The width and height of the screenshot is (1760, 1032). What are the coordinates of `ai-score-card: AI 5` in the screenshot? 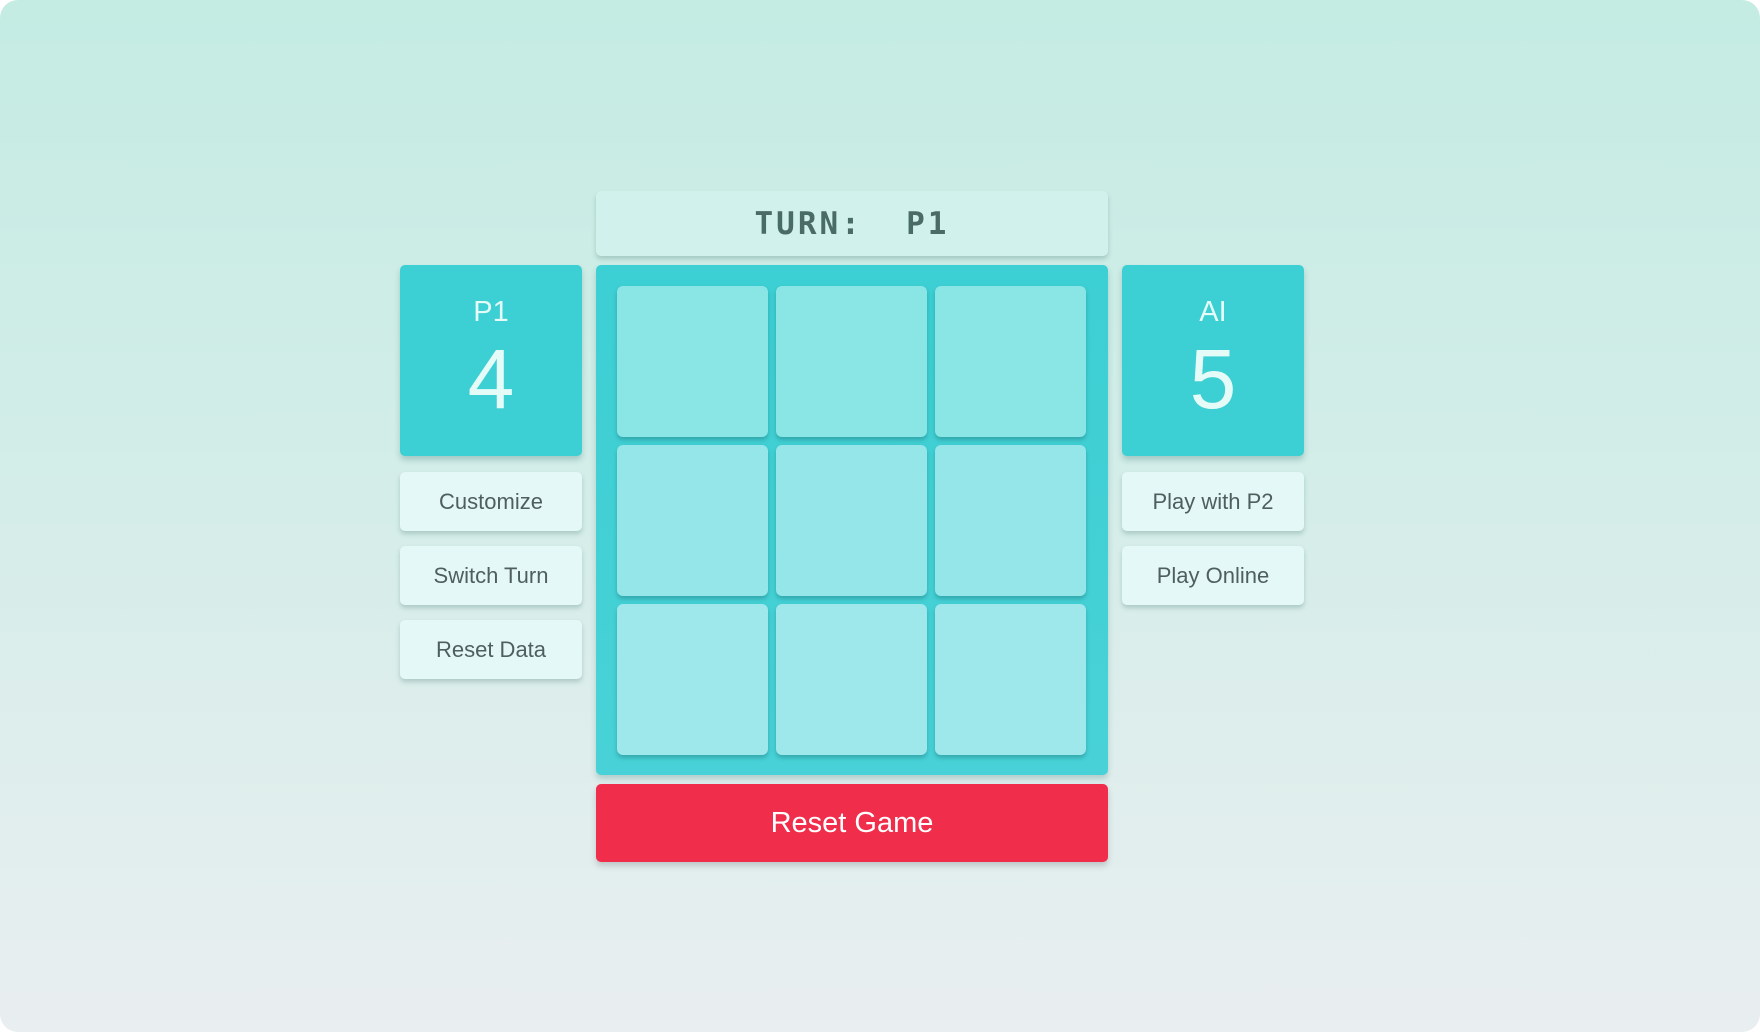 It's located at (1213, 360).